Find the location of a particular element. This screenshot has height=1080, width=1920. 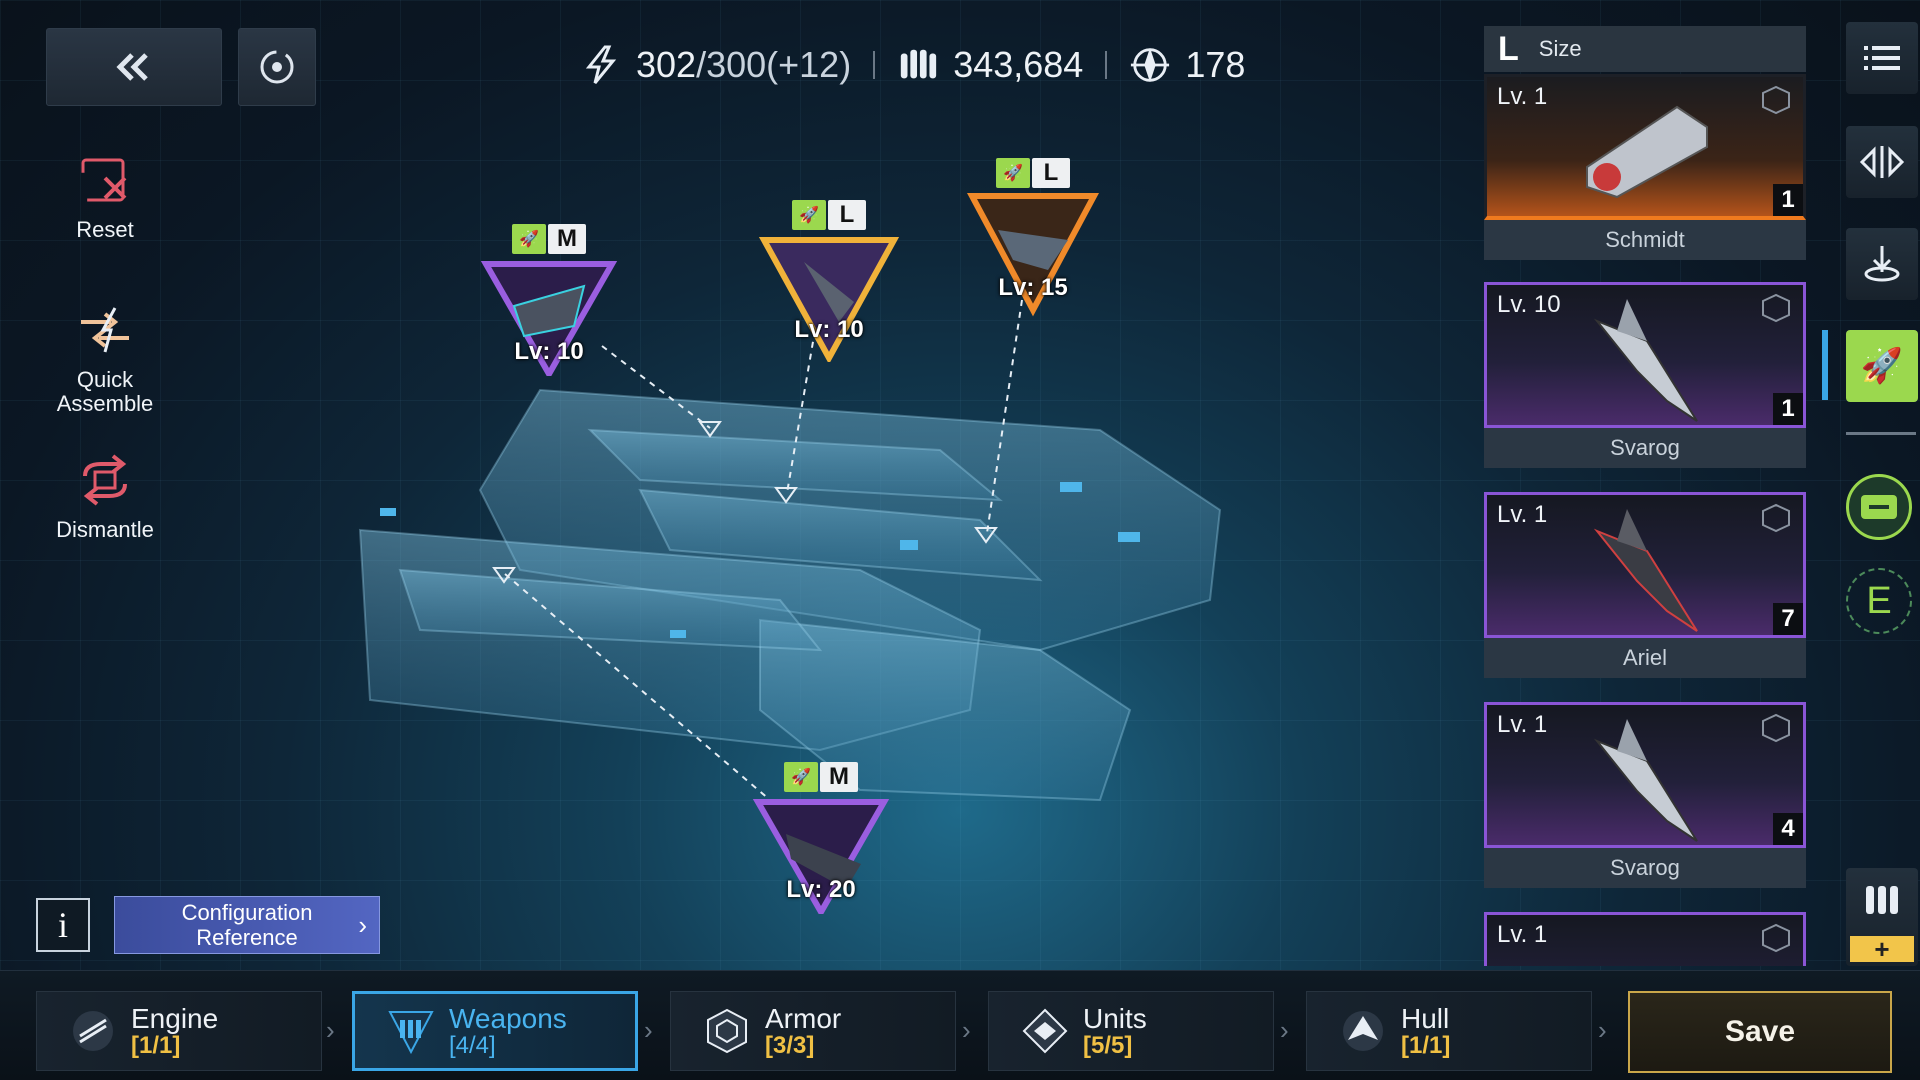

tab-hull: Hull [1/1] is located at coordinates (1449, 1031).